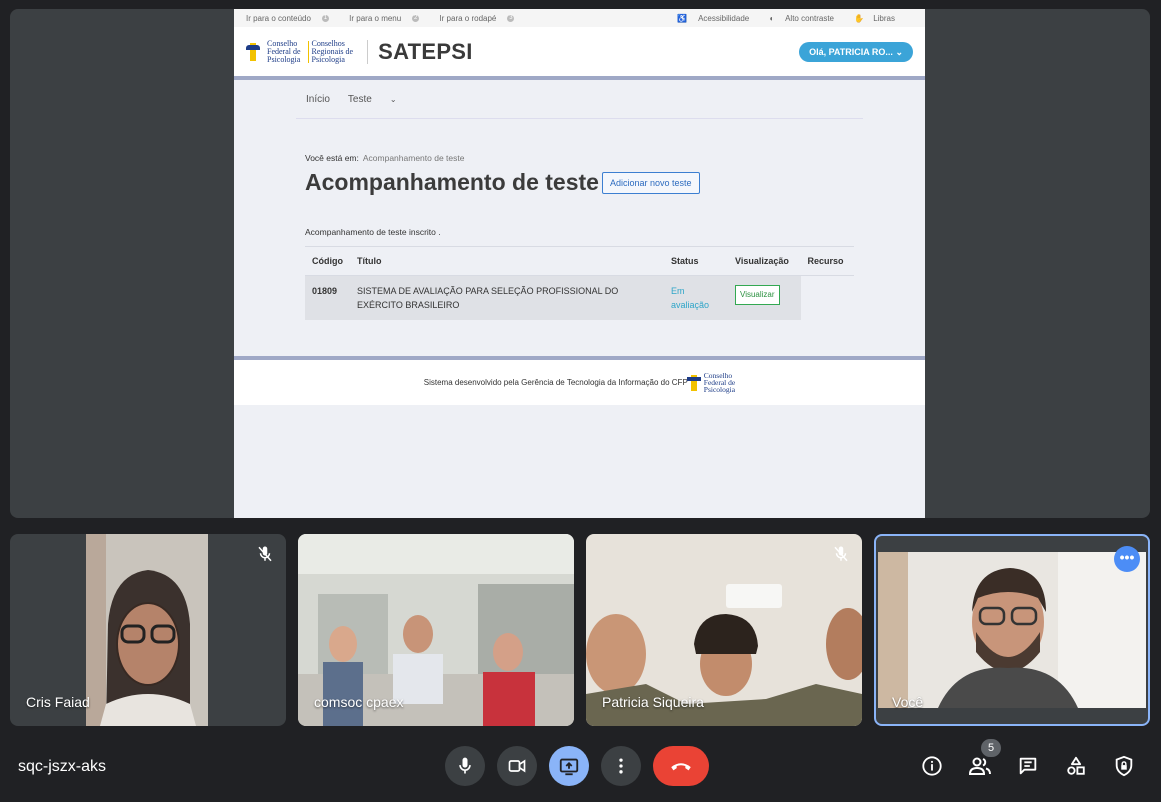 This screenshot has width=1161, height=802. I want to click on cell-recurso, so click(827, 297).